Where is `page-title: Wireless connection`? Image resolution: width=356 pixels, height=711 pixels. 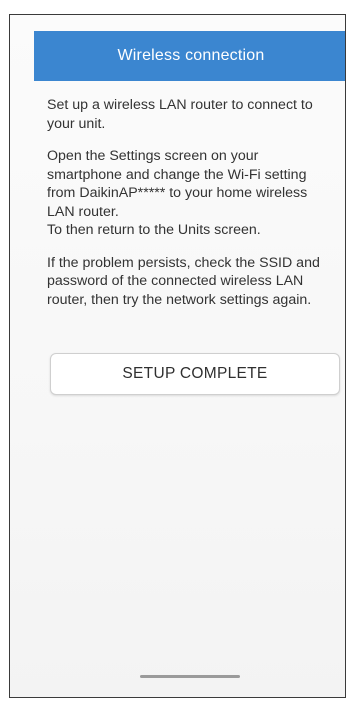
page-title: Wireless connection is located at coordinates (191, 55).